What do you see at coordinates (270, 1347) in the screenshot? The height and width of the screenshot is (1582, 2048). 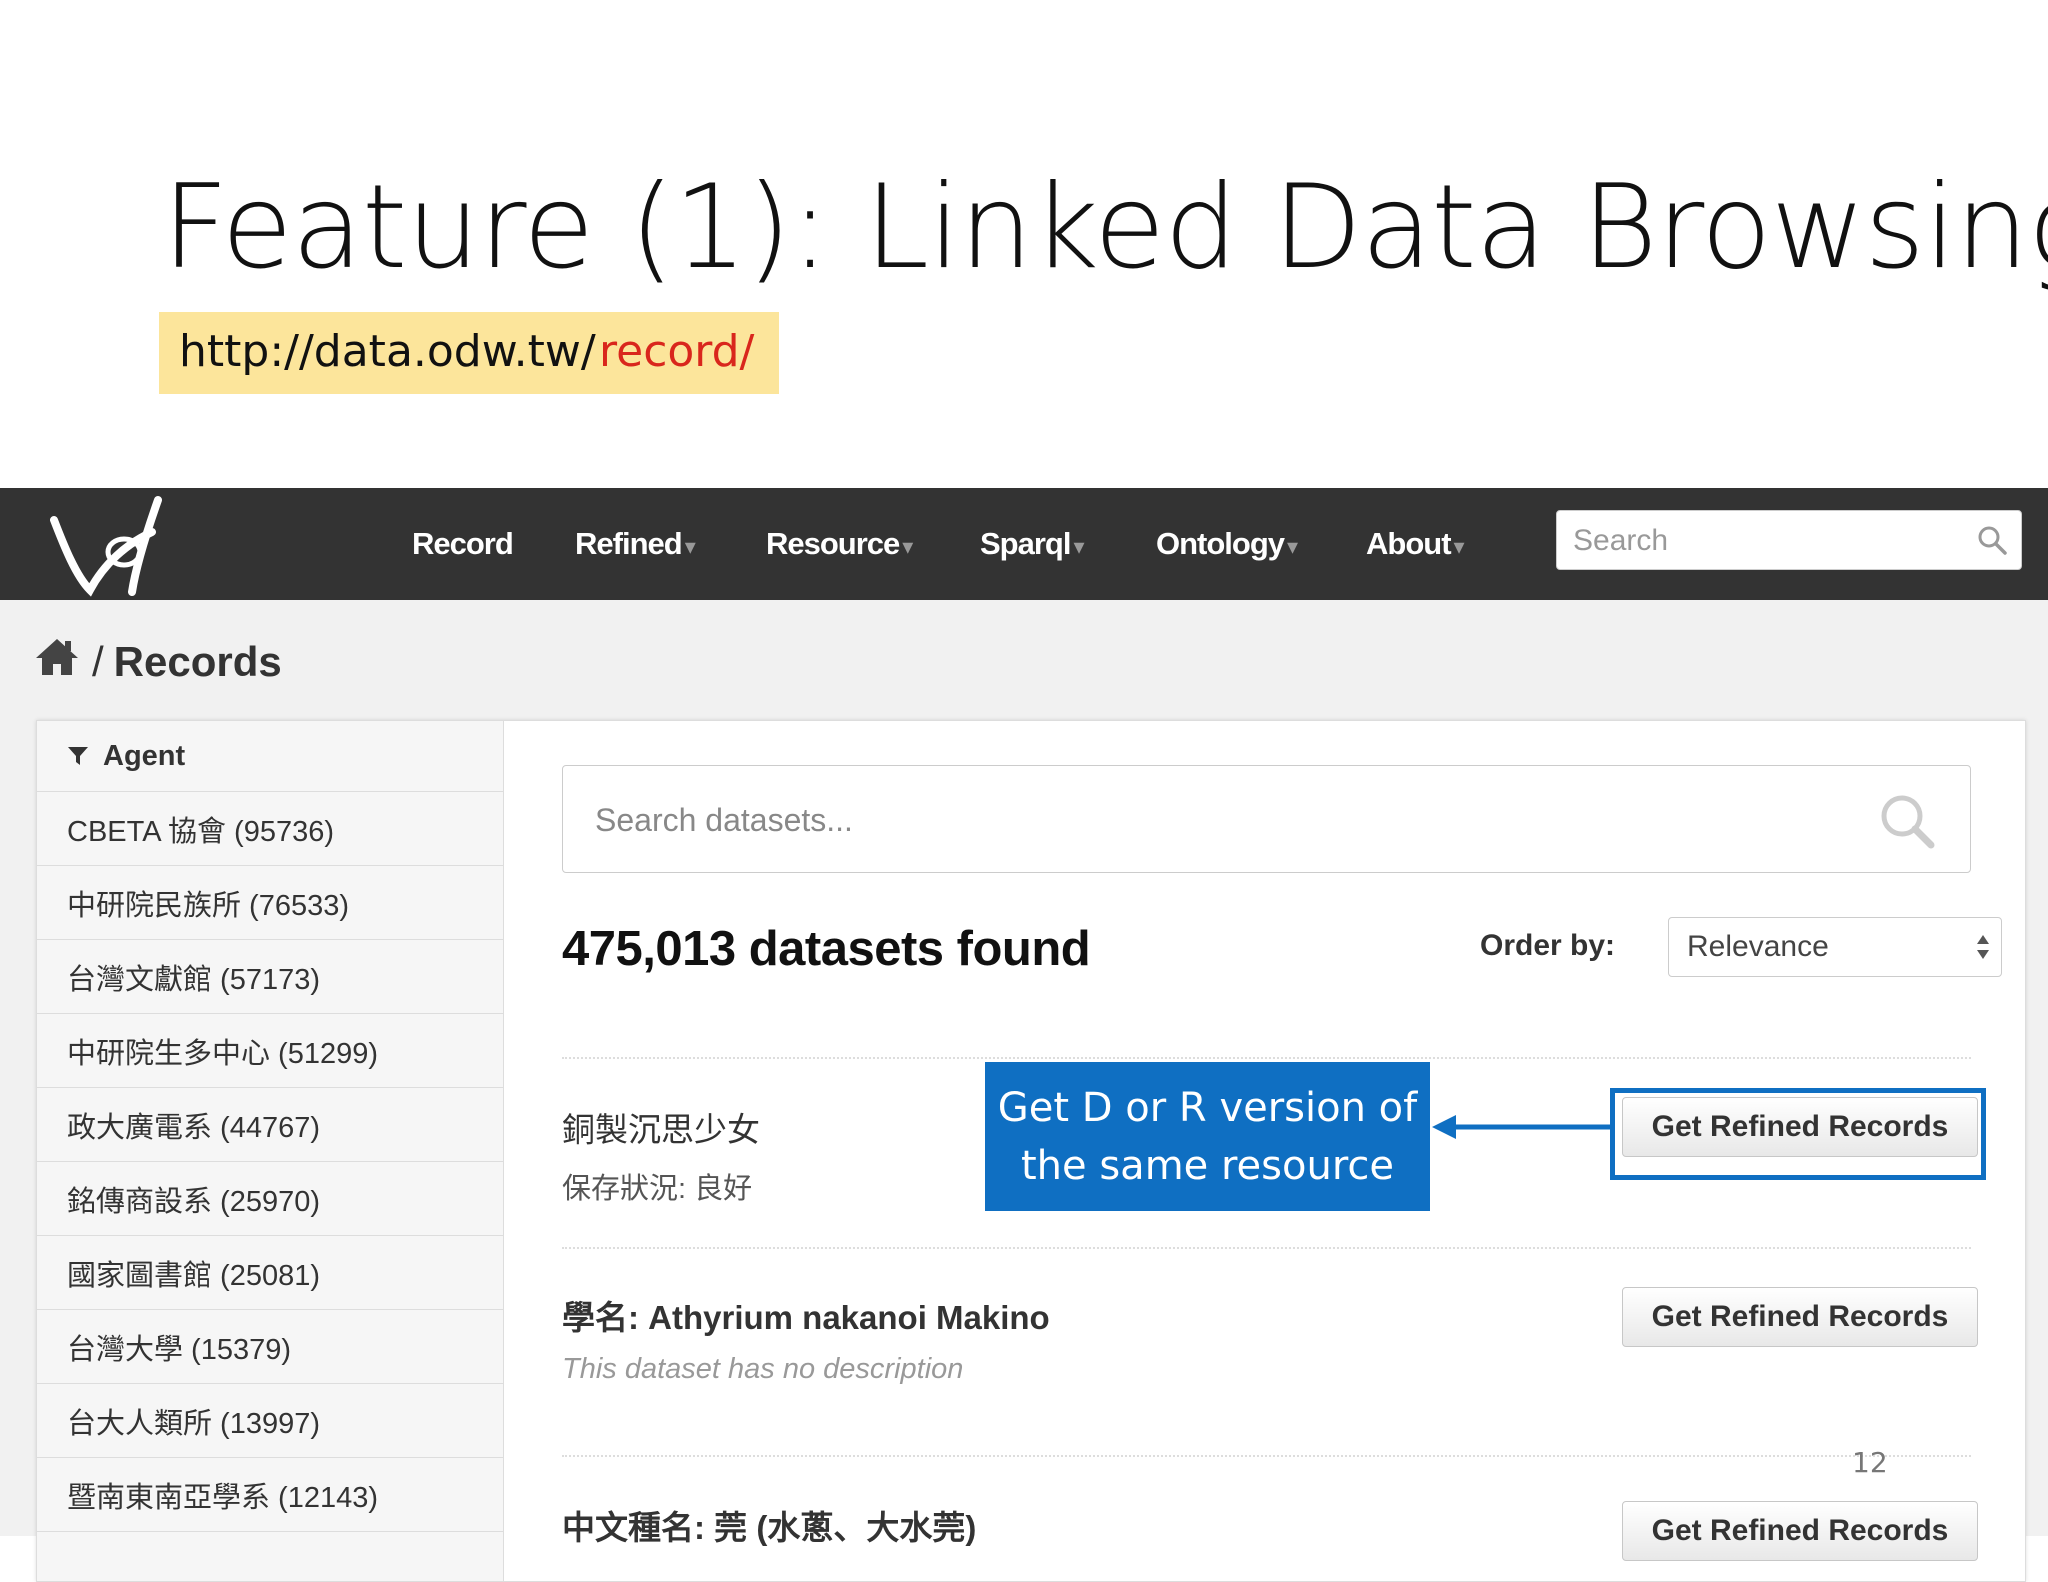 I see `facet-item: 台灣大學 (15379)` at bounding box center [270, 1347].